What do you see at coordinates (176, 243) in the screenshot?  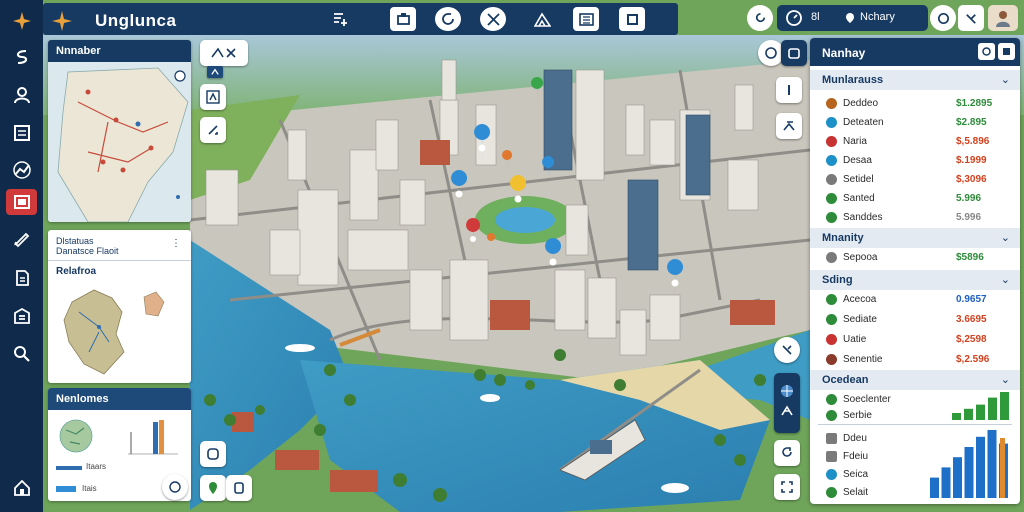 I see `info-menu-icon: ⋮` at bounding box center [176, 243].